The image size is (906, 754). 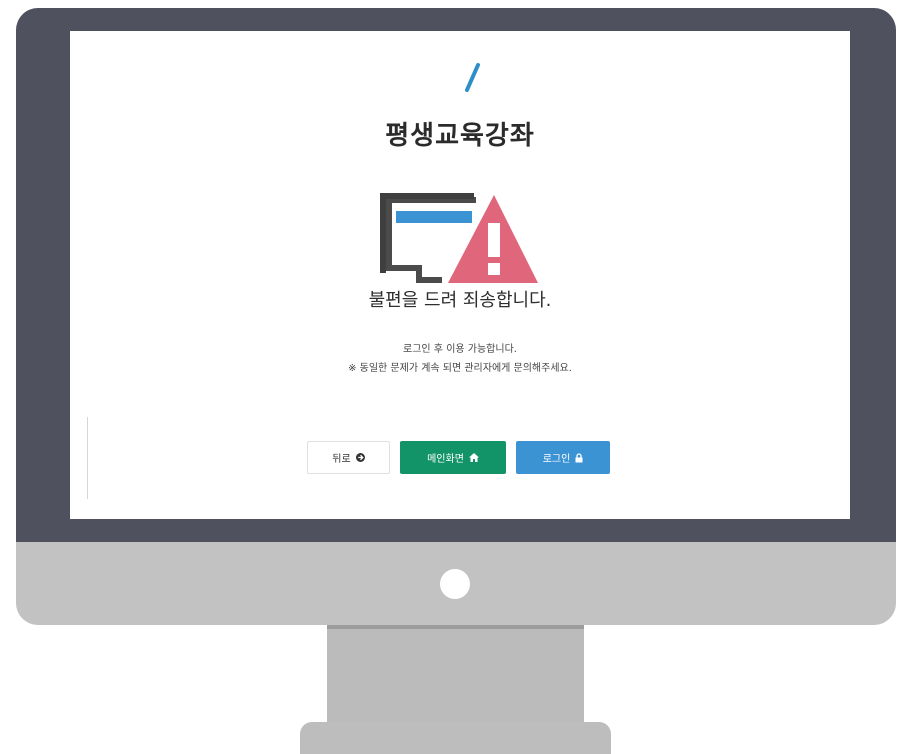 What do you see at coordinates (579, 457) in the screenshot?
I see `lock-icon` at bounding box center [579, 457].